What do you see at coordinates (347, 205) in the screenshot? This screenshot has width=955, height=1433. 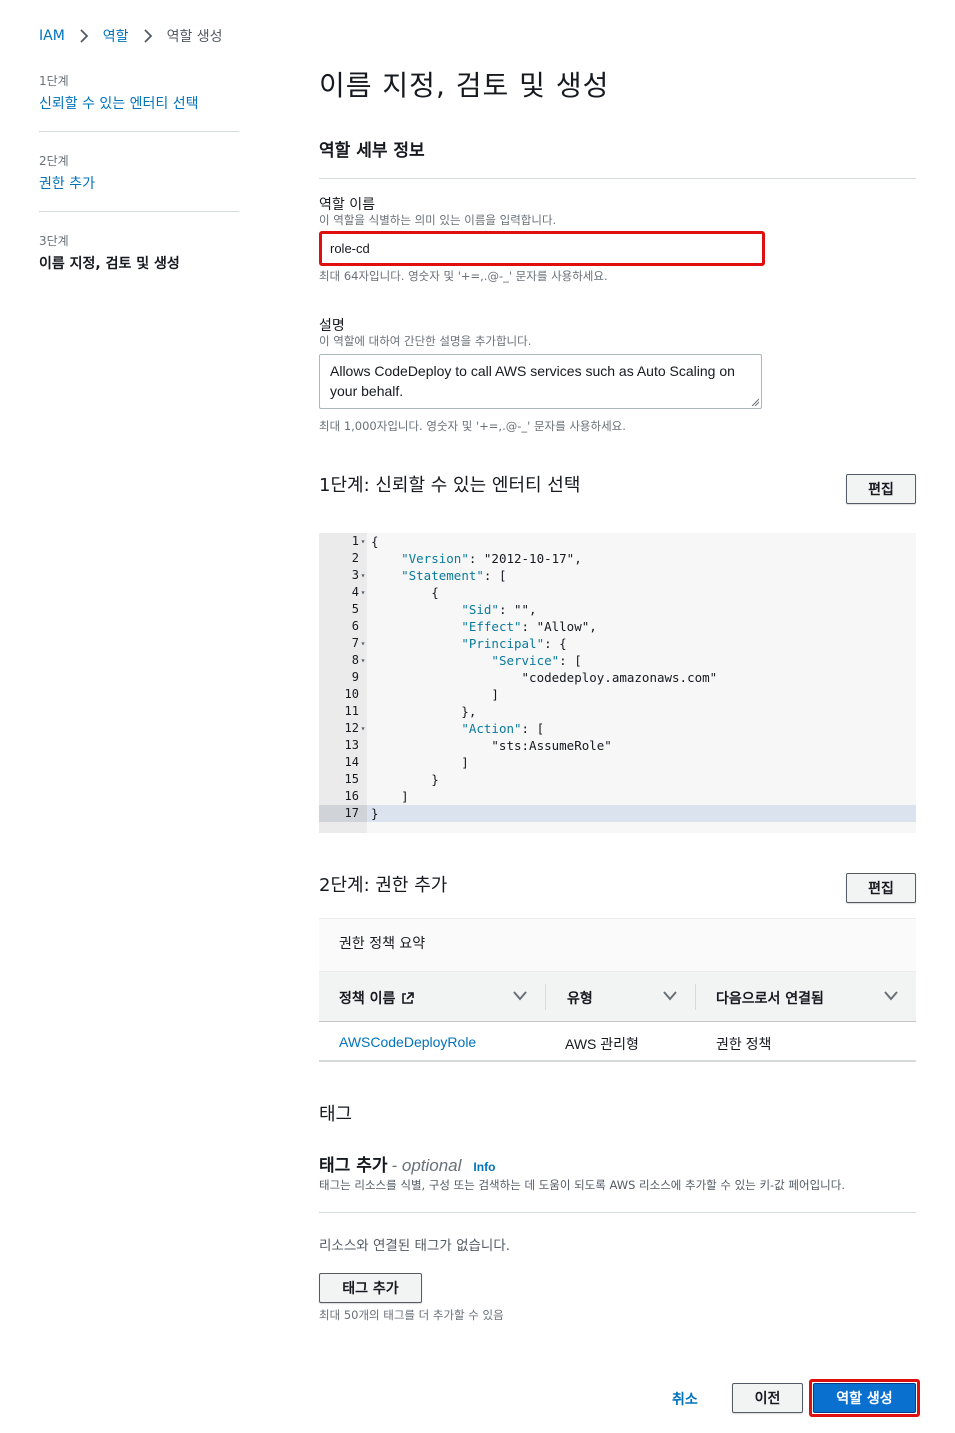 I see `role-name-label: 역할 이름` at bounding box center [347, 205].